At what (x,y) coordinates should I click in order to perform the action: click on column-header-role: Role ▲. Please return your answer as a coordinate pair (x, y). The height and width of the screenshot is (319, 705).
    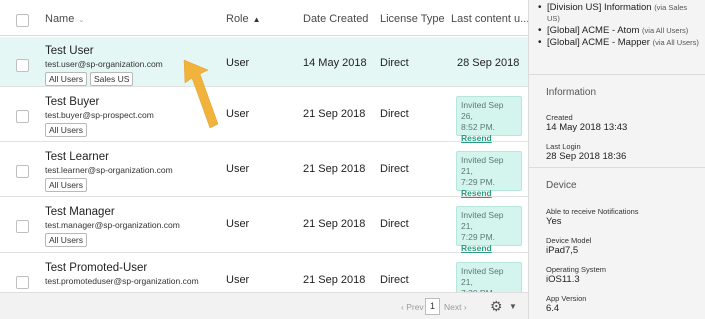
    Looking at the image, I should click on (243, 19).